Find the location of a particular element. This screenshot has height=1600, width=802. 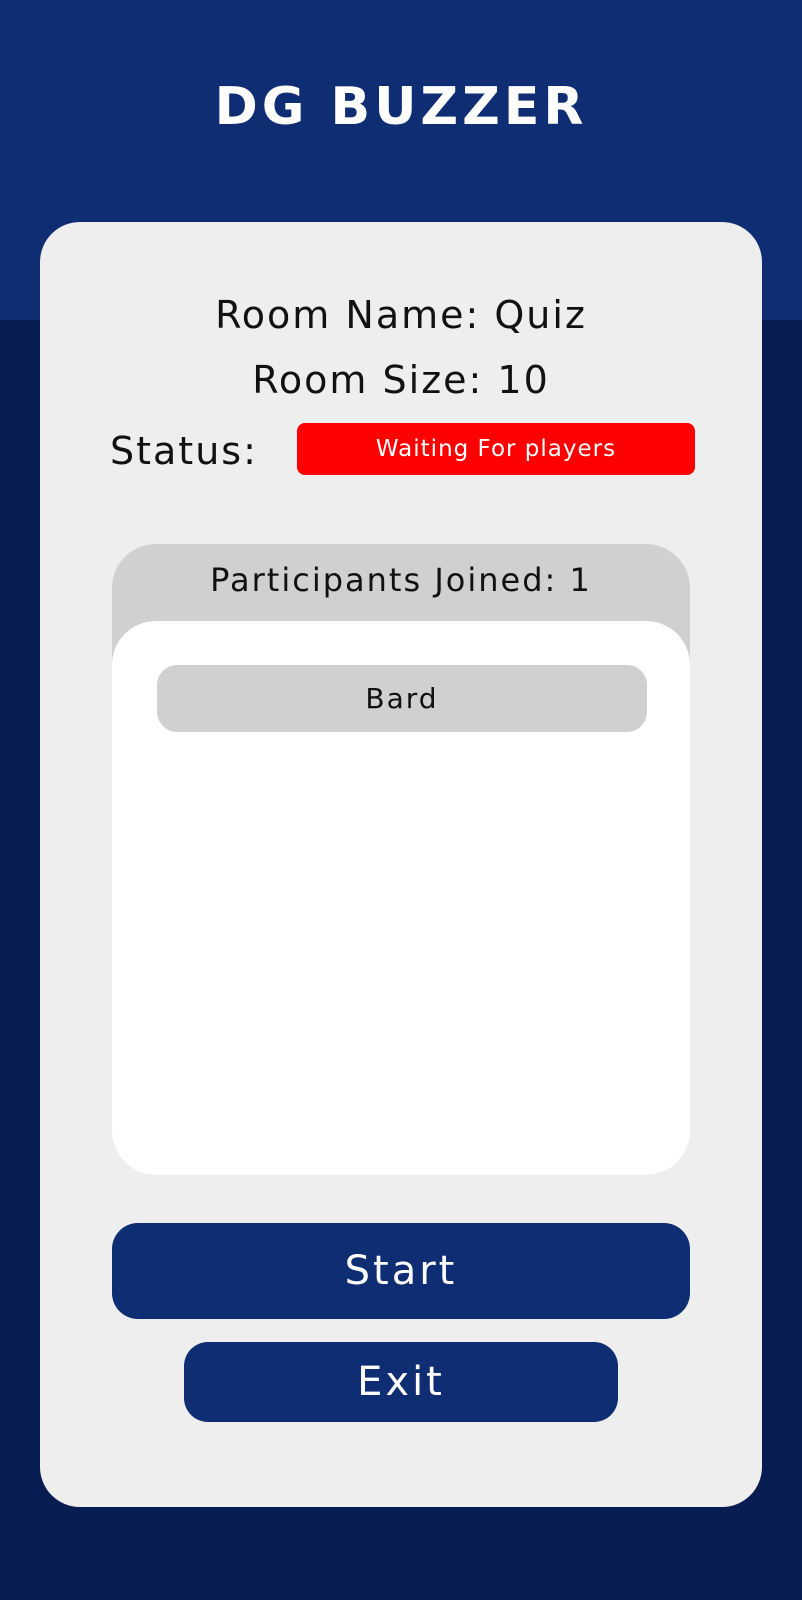

room-size-text: Room Size: 10 is located at coordinates (401, 380).